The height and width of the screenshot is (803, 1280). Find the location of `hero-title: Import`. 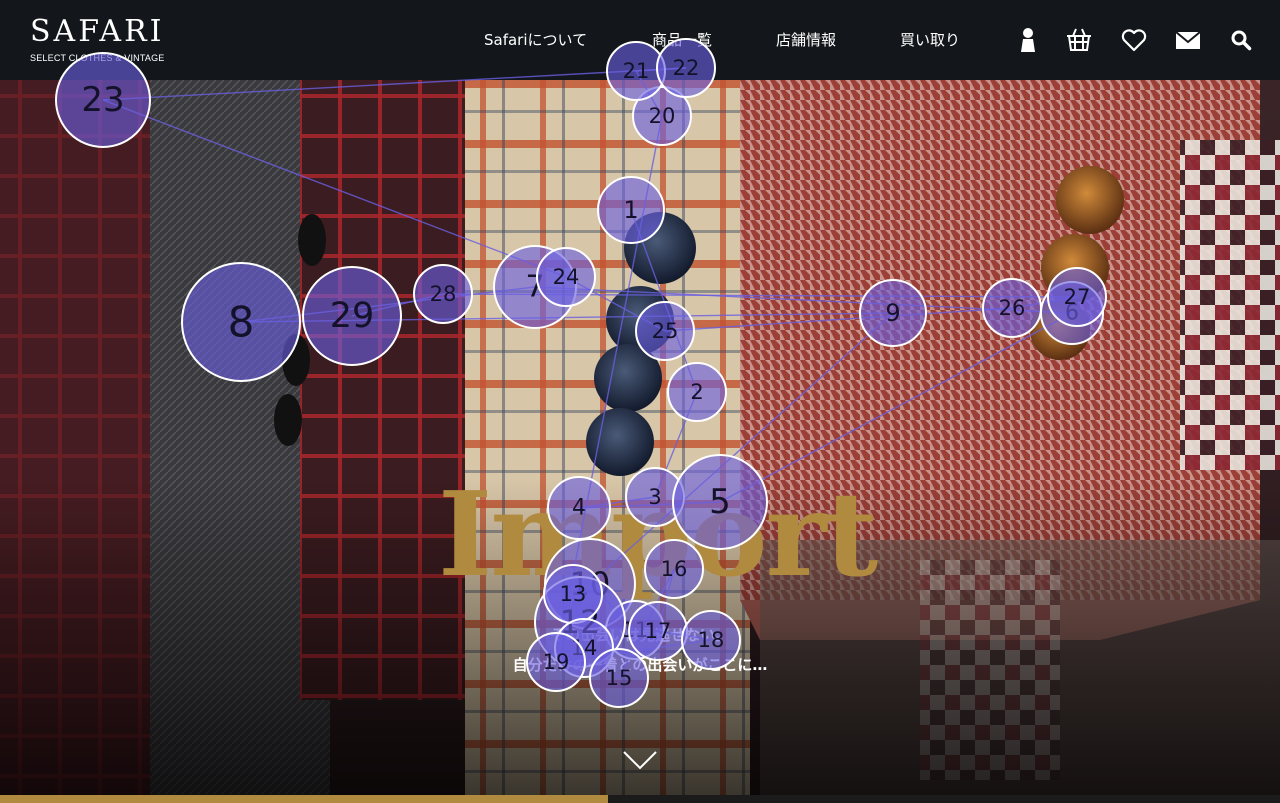

hero-title: Import is located at coordinates (658, 535).